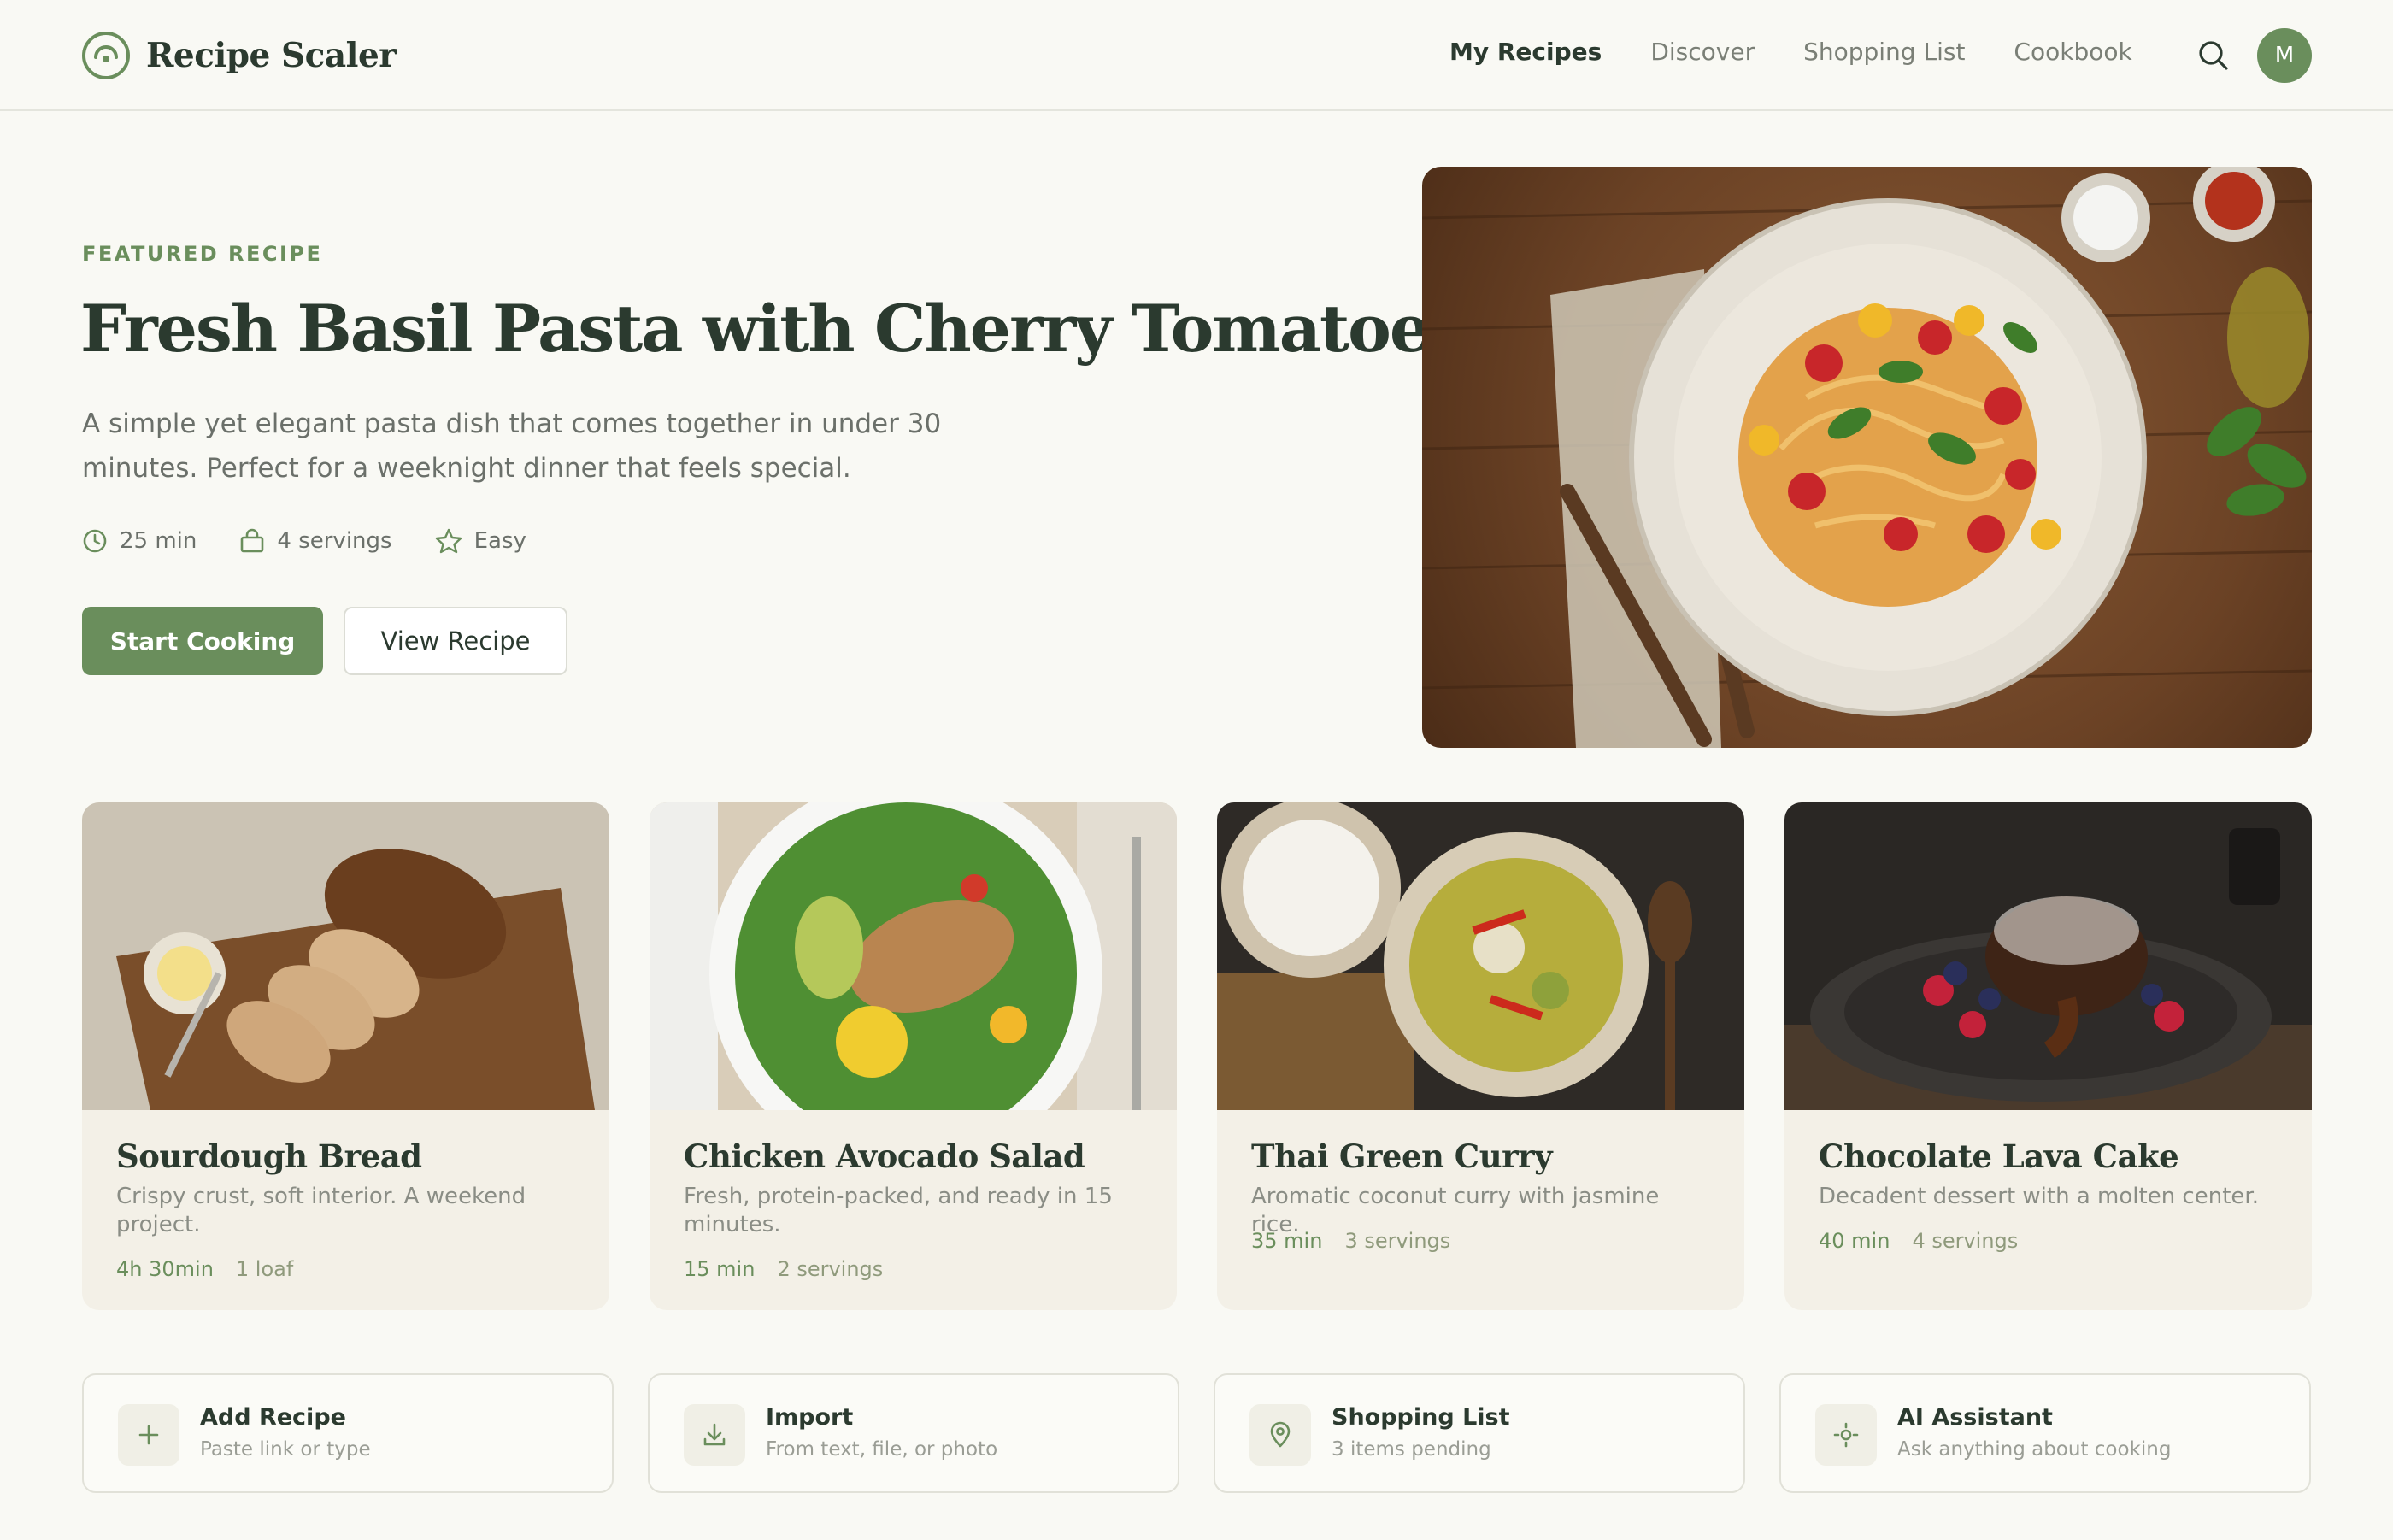  What do you see at coordinates (1867, 458) in the screenshot?
I see `hero-pasta-image` at bounding box center [1867, 458].